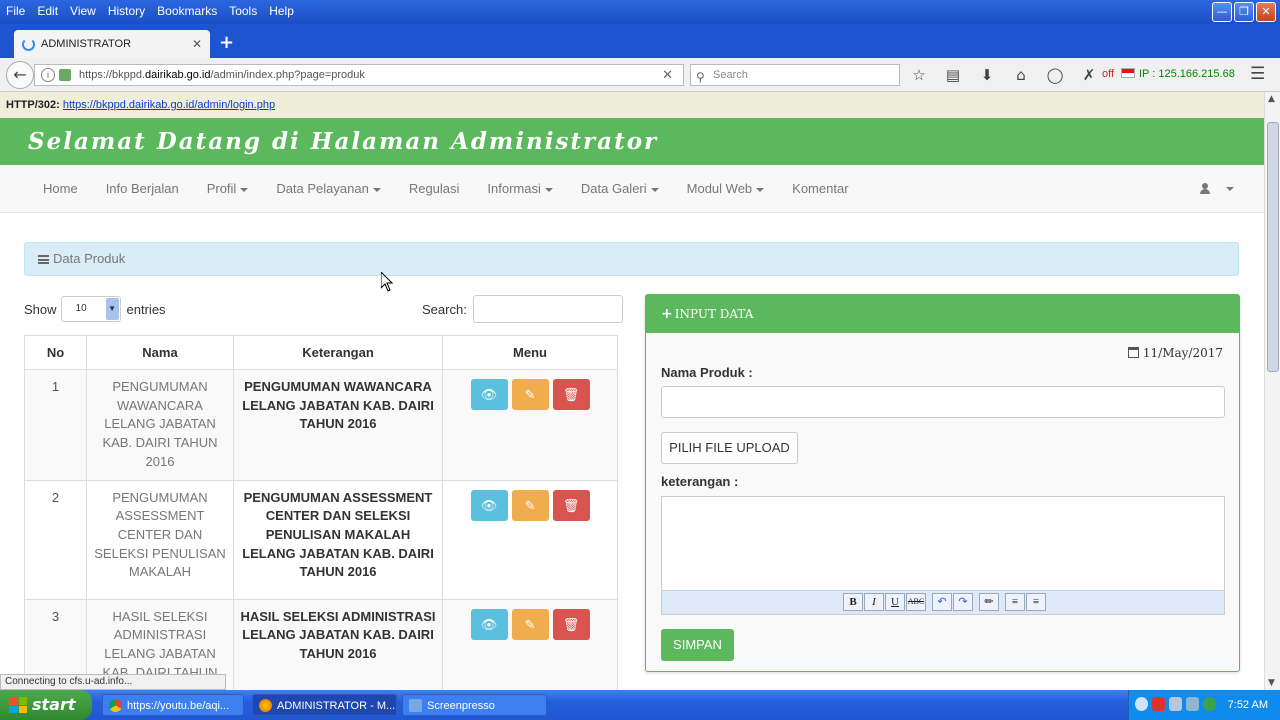 This screenshot has width=1280, height=720. Describe the element at coordinates (853, 602) in the screenshot. I see `bold-icon: B` at that location.